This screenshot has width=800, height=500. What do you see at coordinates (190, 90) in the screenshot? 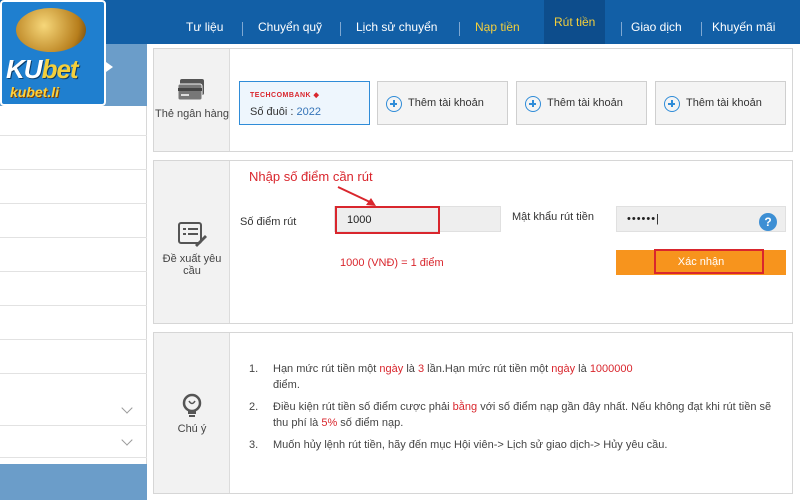
I see `credit-card-icon` at bounding box center [190, 90].